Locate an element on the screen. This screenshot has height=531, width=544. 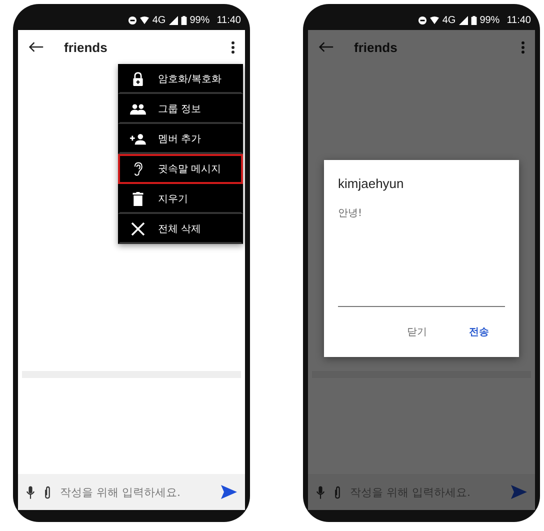
message-input-field: 안녕! is located at coordinates (421, 252).